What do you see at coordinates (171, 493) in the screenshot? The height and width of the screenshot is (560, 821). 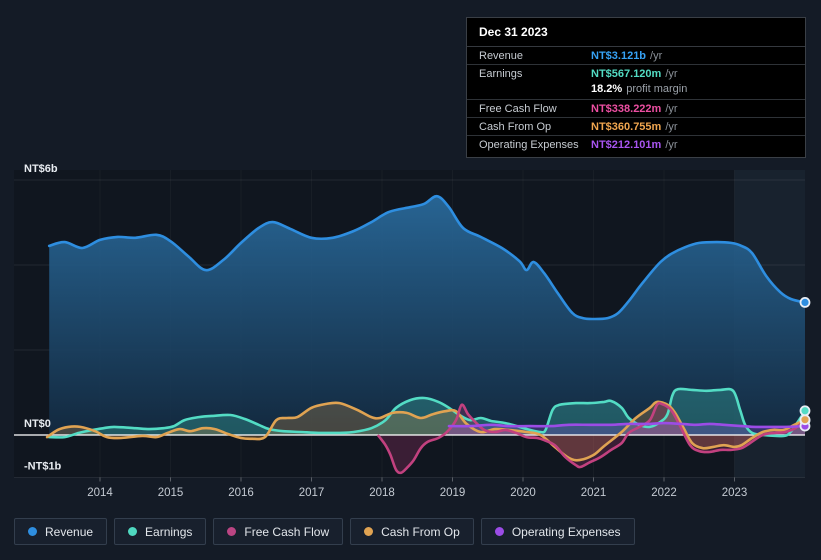 I see `x-tick-label: 2015` at bounding box center [171, 493].